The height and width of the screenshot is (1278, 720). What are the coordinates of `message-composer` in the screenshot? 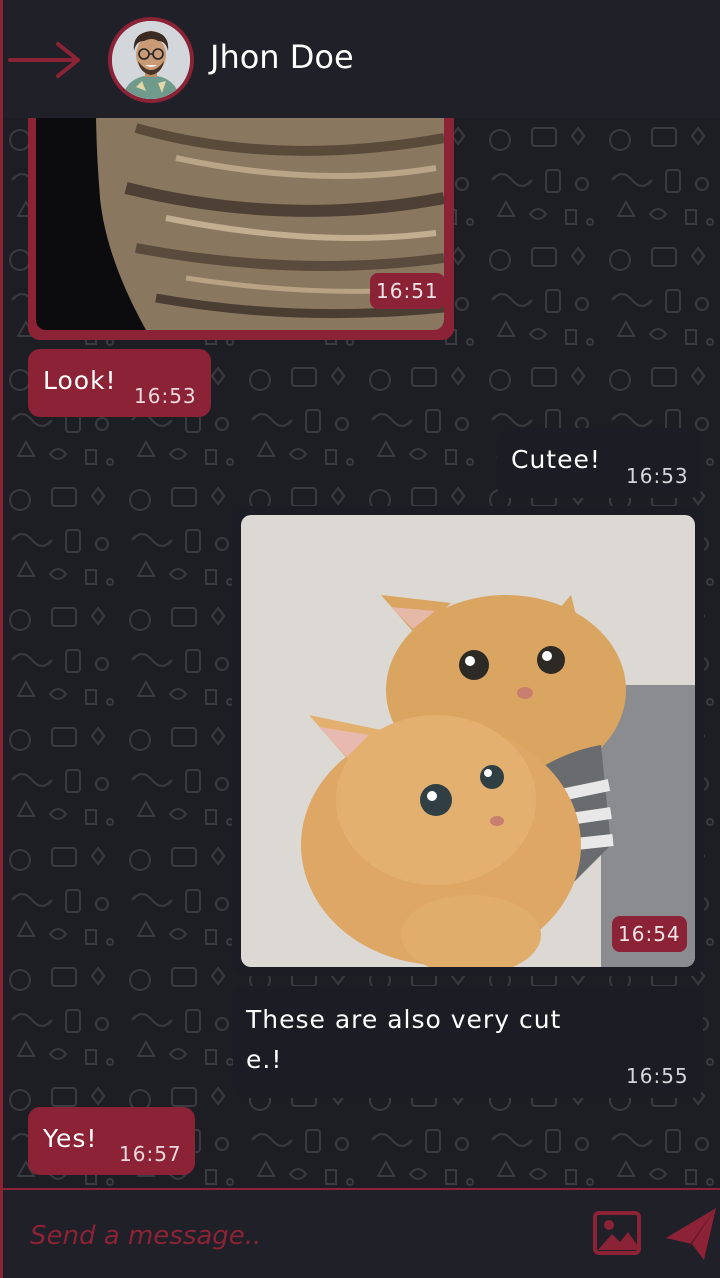 It's located at (360, 1233).